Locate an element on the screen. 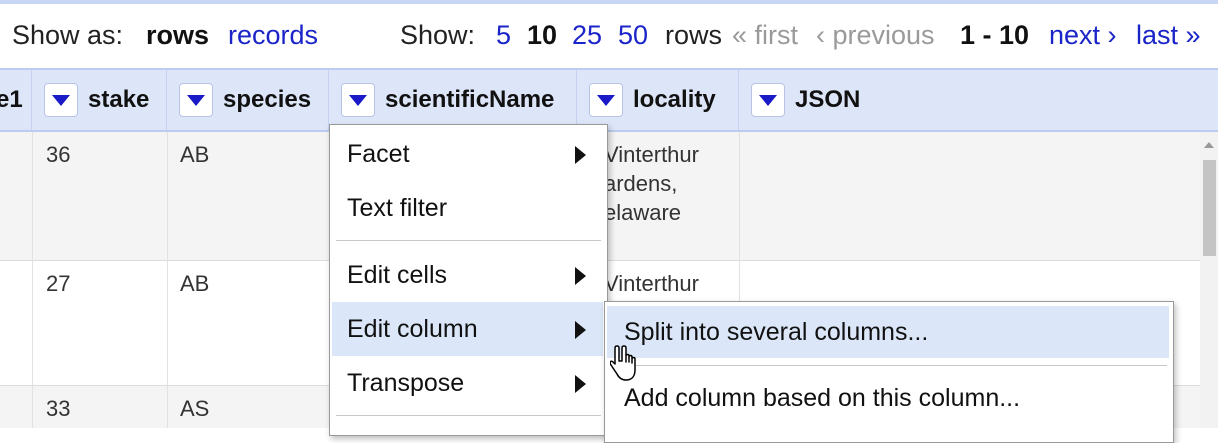 This screenshot has width=1218, height=443. show-label: Show: is located at coordinates (438, 35).